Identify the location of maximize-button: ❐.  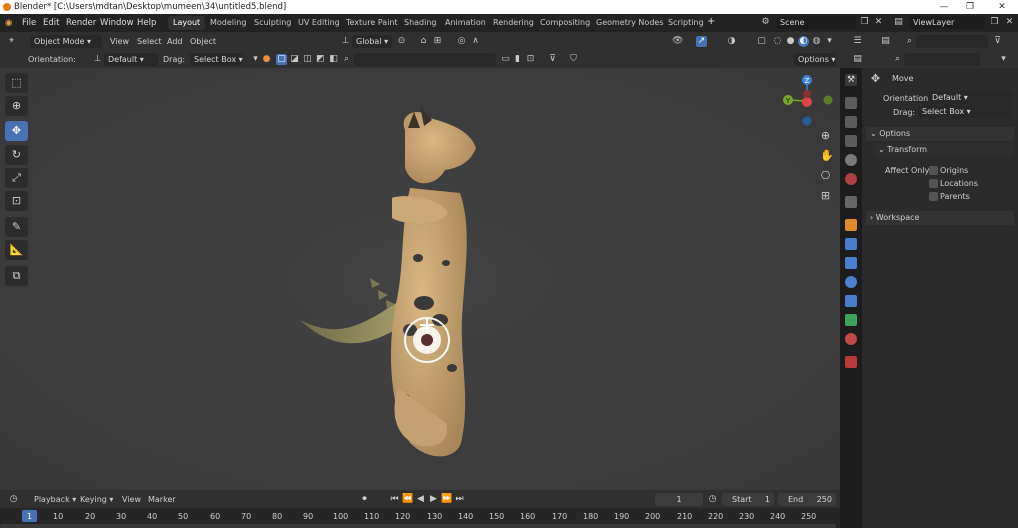
(970, 7).